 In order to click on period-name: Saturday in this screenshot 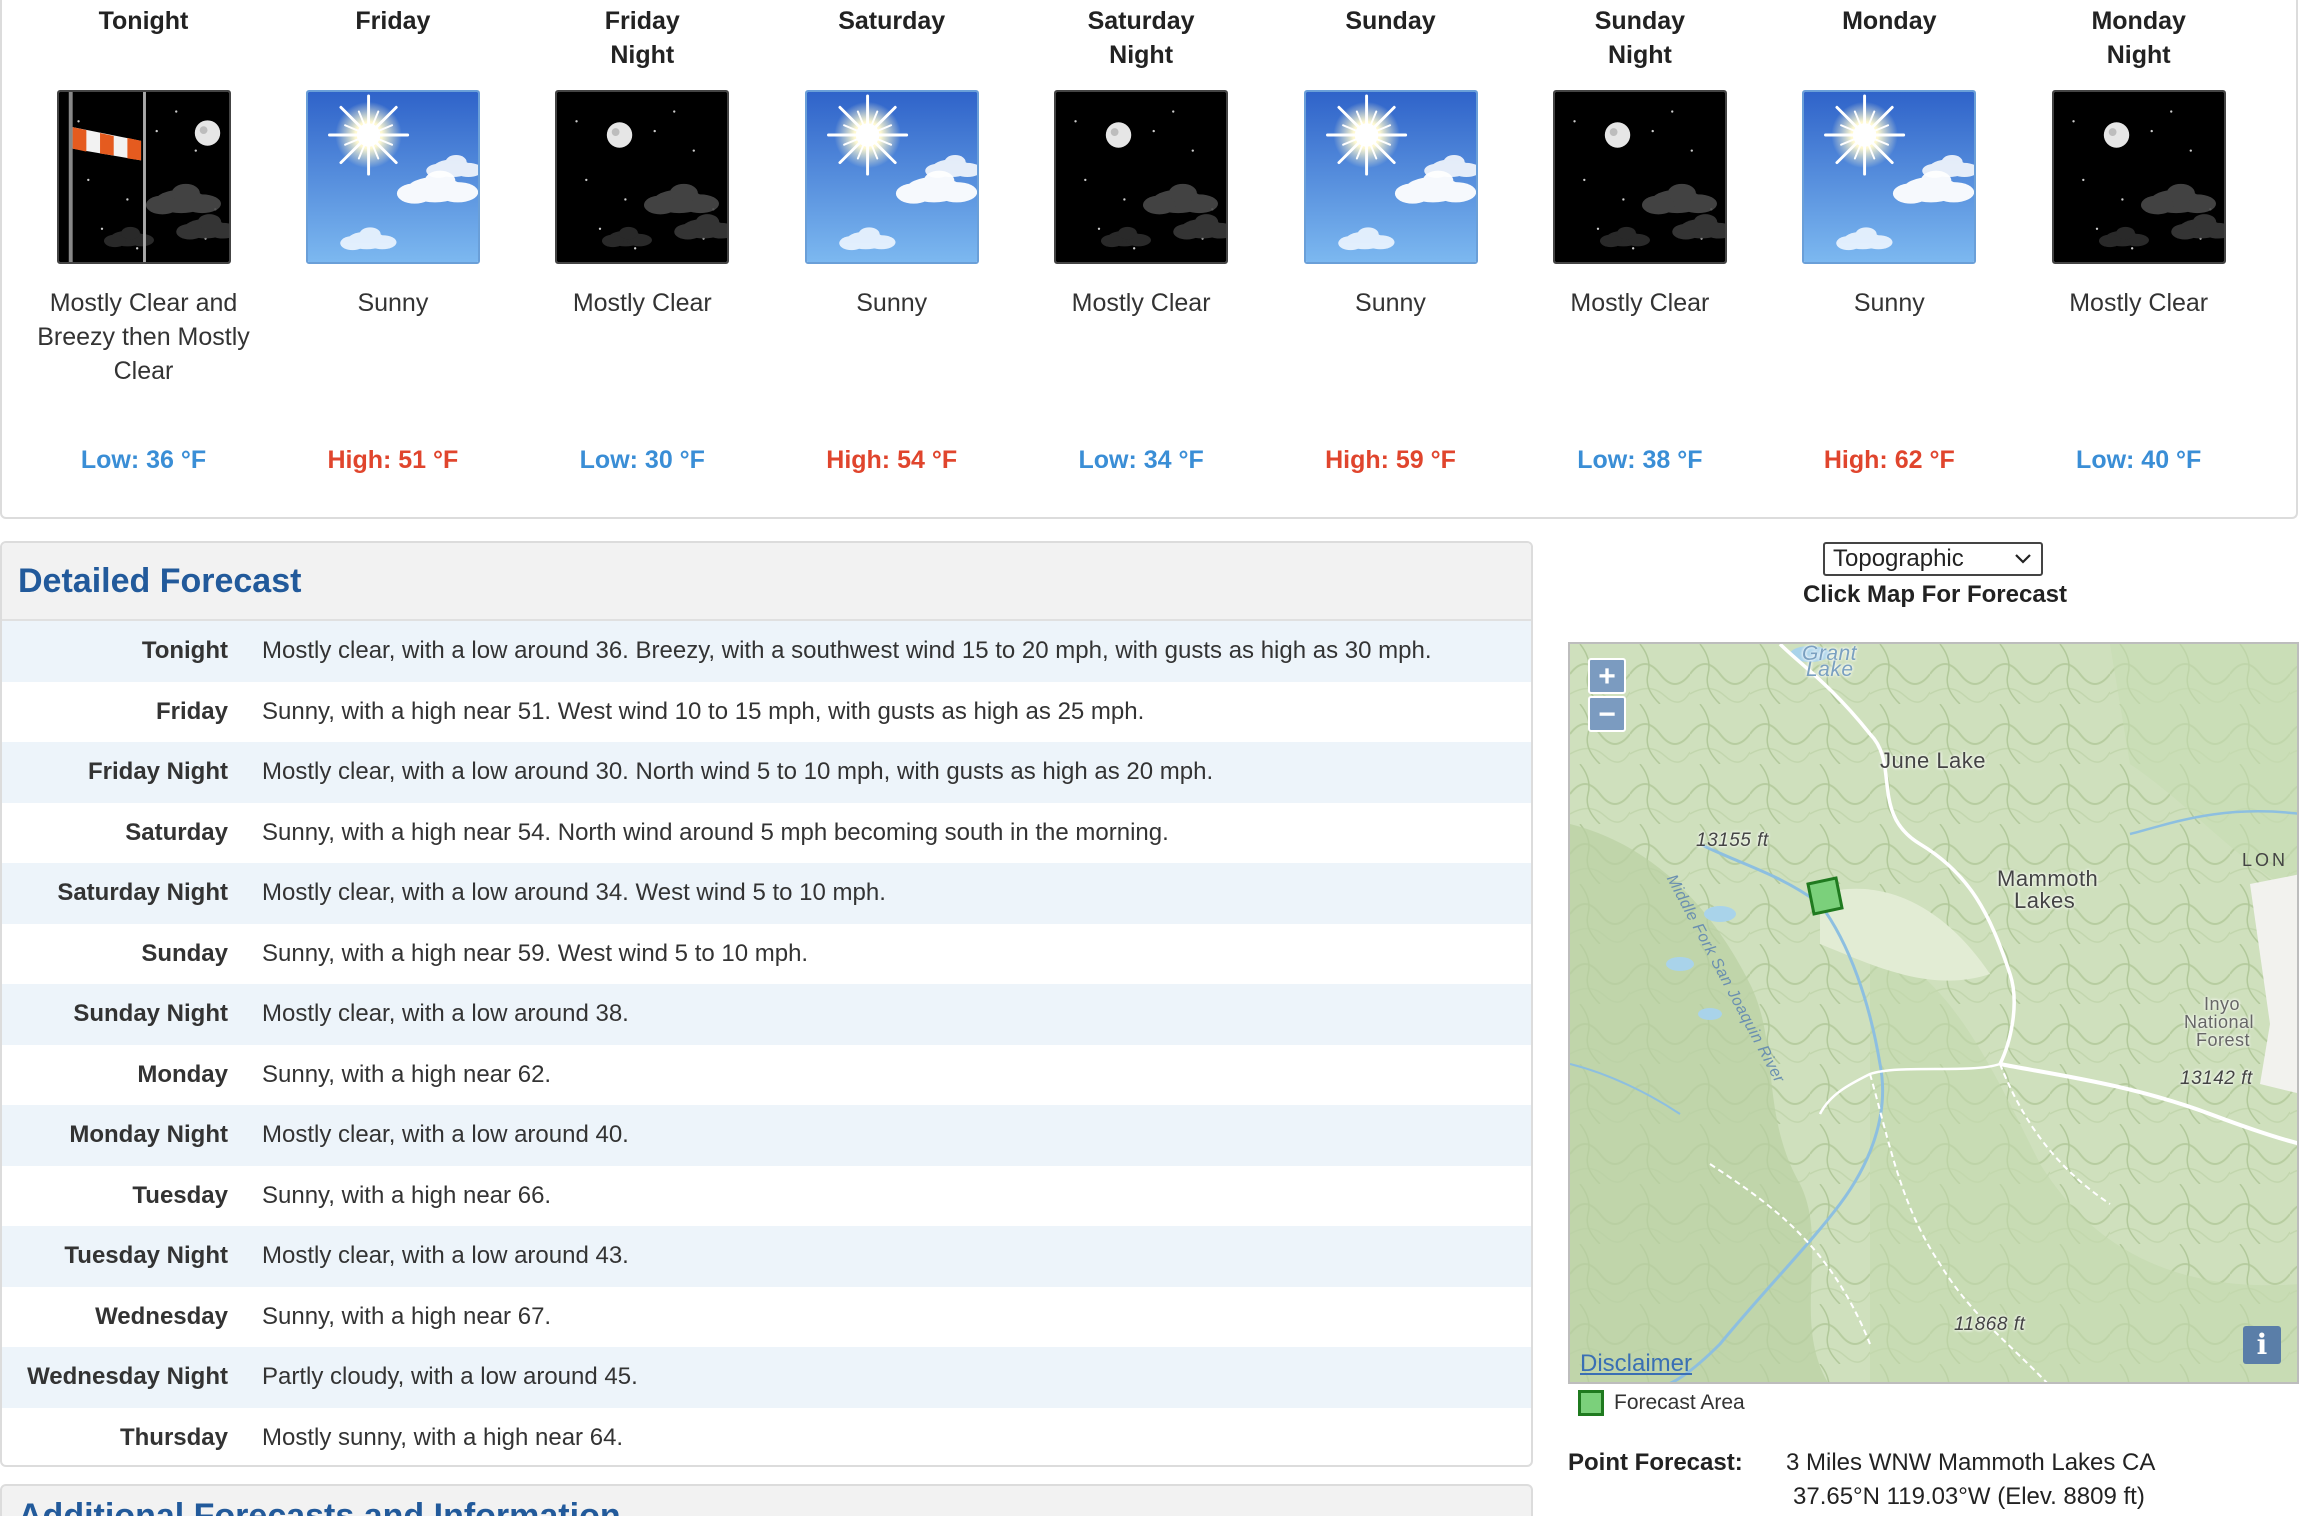, I will do `click(891, 39)`.